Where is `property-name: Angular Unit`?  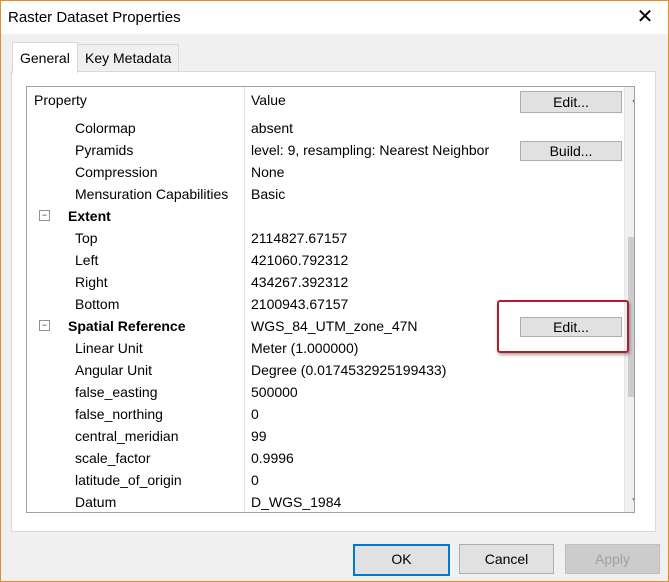 property-name: Angular Unit is located at coordinates (114, 370).